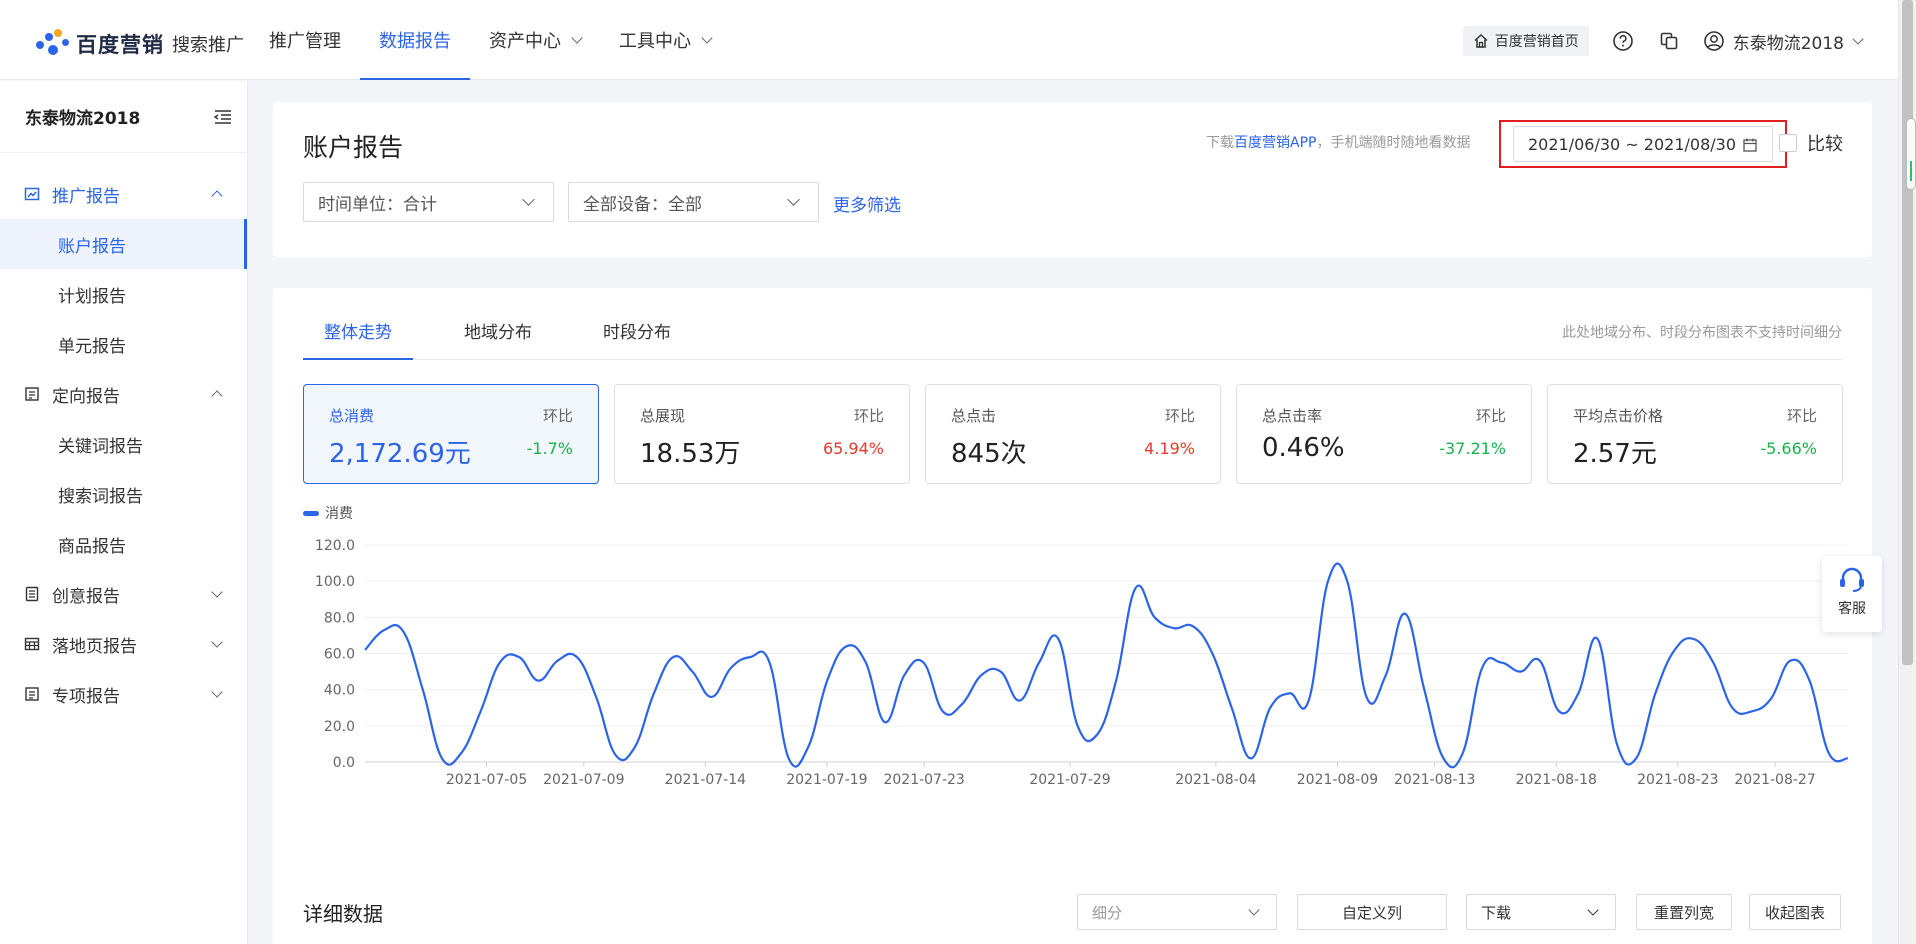 This screenshot has width=1916, height=944. I want to click on chart-legend: 消费, so click(328, 513).